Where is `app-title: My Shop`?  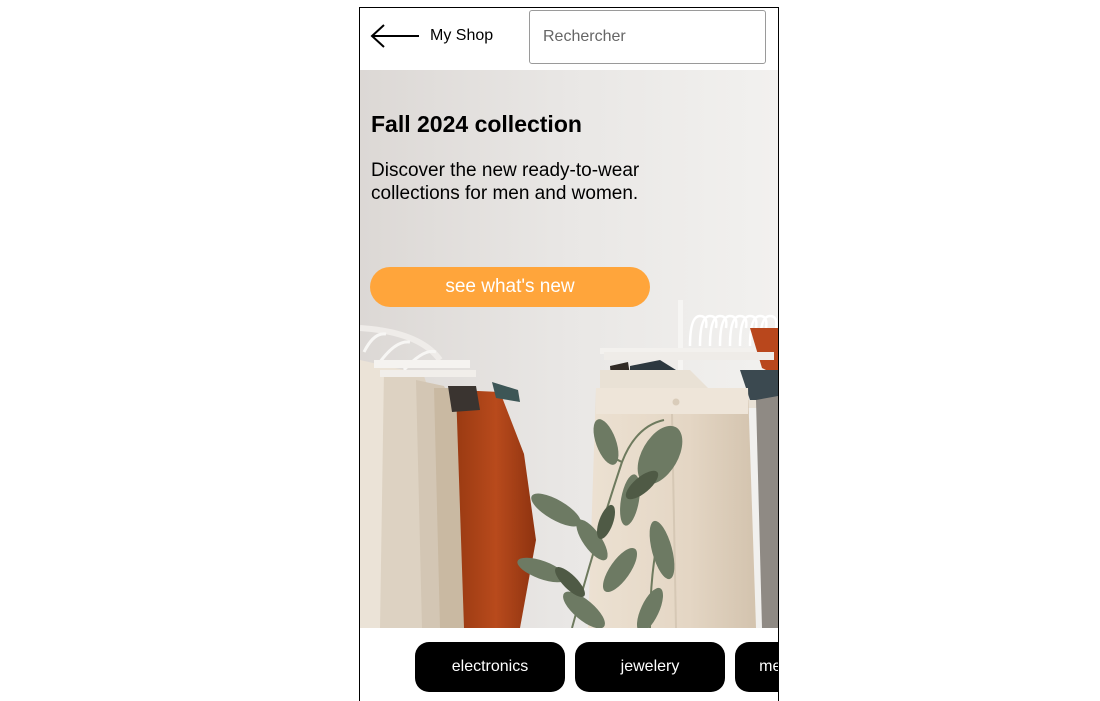
app-title: My Shop is located at coordinates (462, 35).